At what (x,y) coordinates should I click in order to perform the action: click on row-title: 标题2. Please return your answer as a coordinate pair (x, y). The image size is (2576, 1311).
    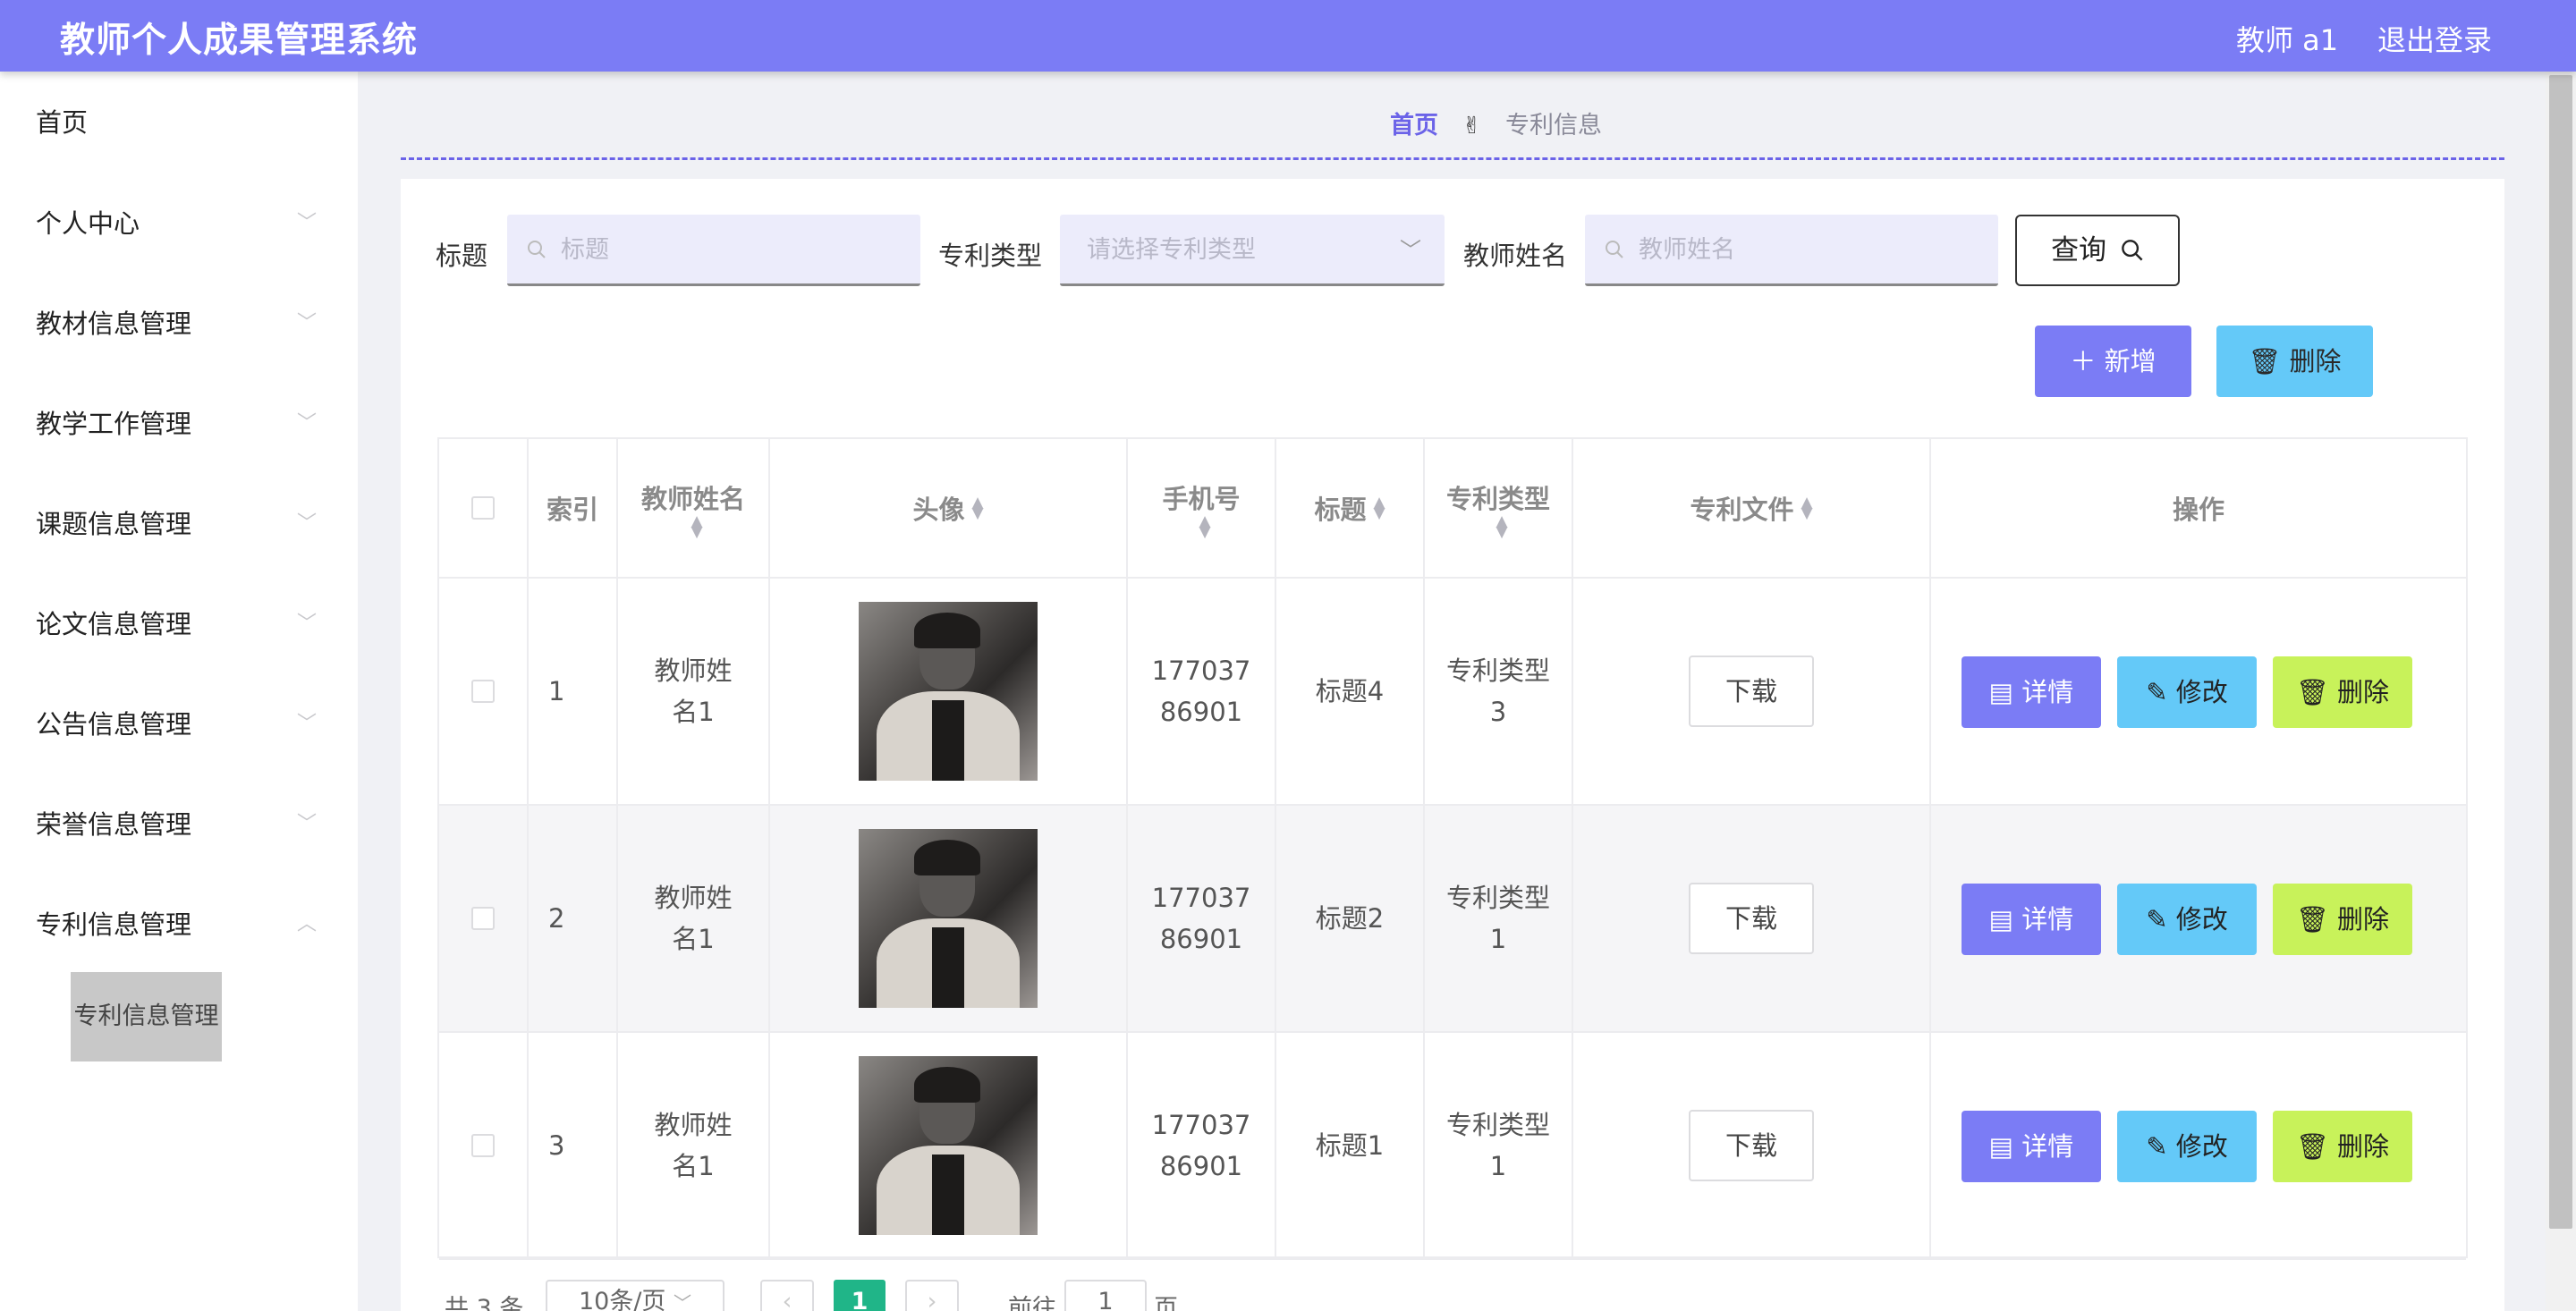
    Looking at the image, I should click on (1350, 920).